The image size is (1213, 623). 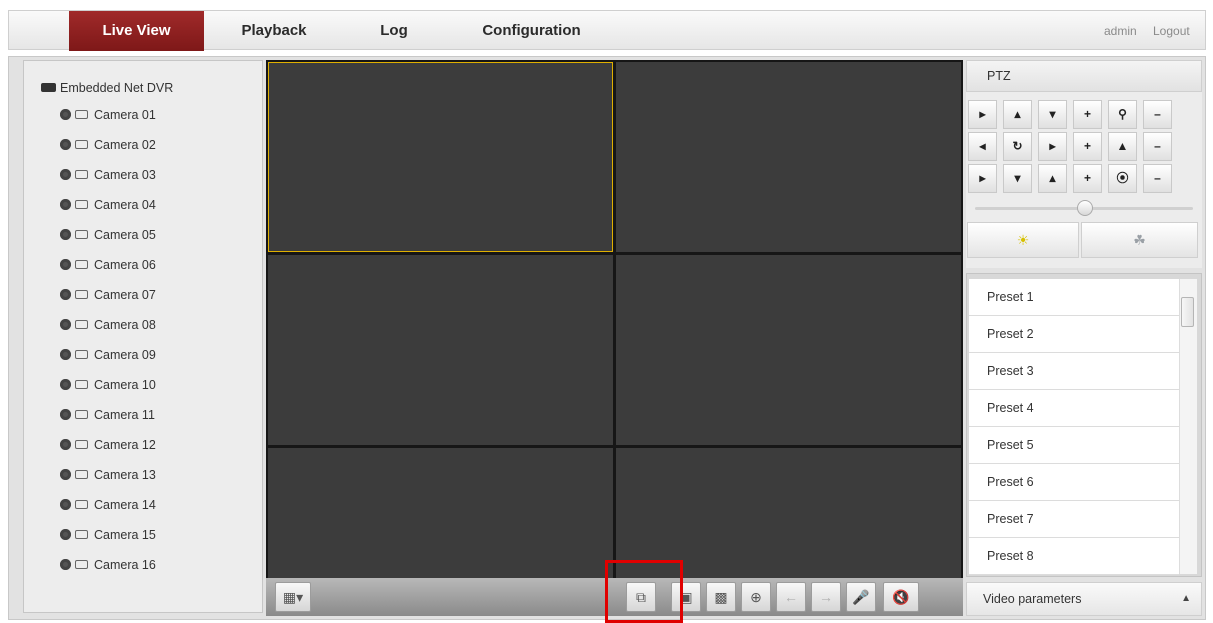 What do you see at coordinates (1023, 240) in the screenshot?
I see `light-button: ☀` at bounding box center [1023, 240].